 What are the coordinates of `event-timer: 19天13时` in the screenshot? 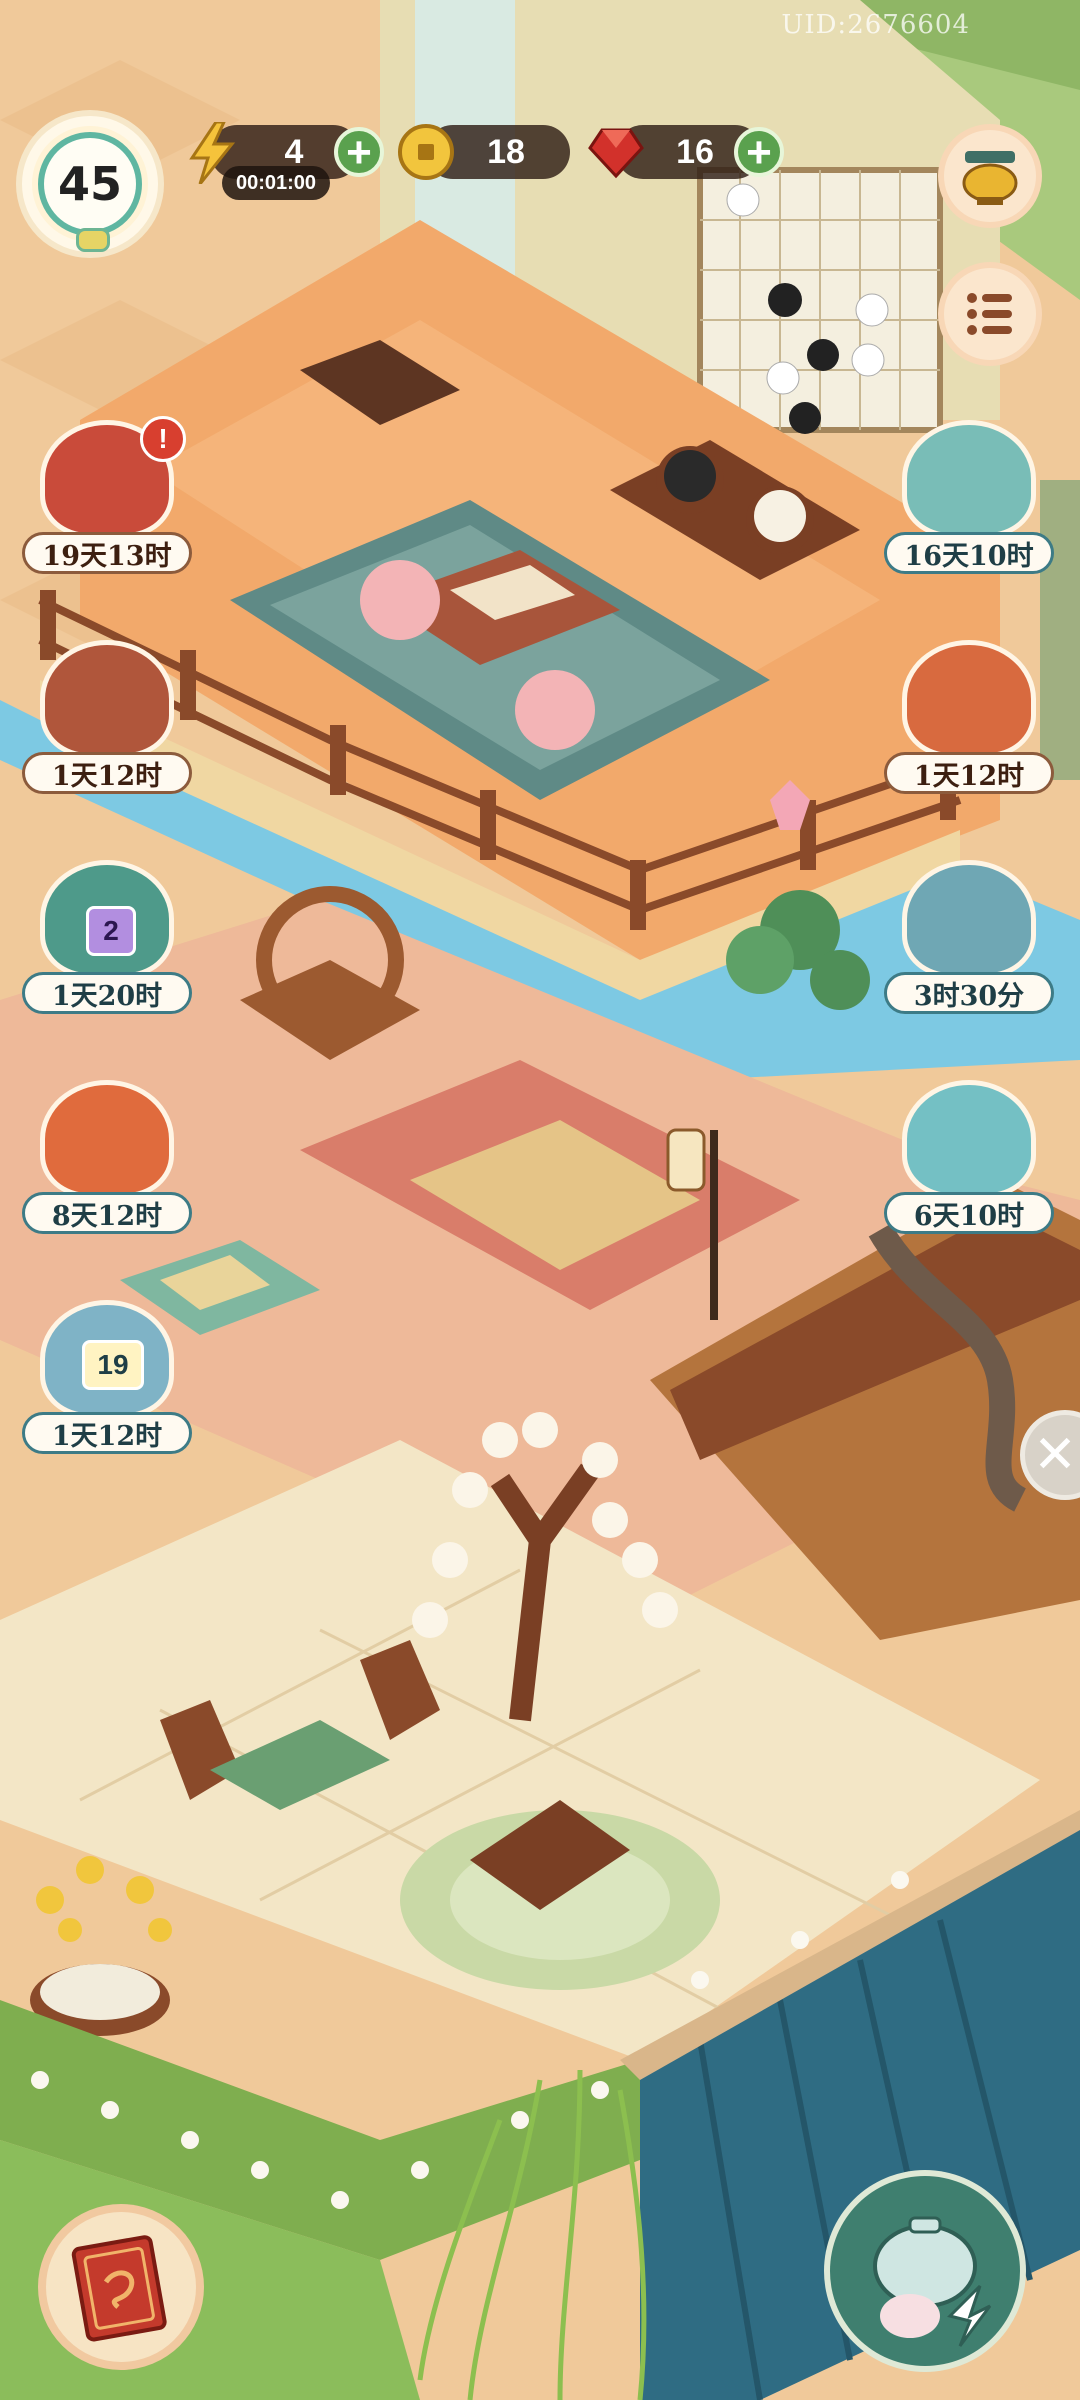 It's located at (107, 553).